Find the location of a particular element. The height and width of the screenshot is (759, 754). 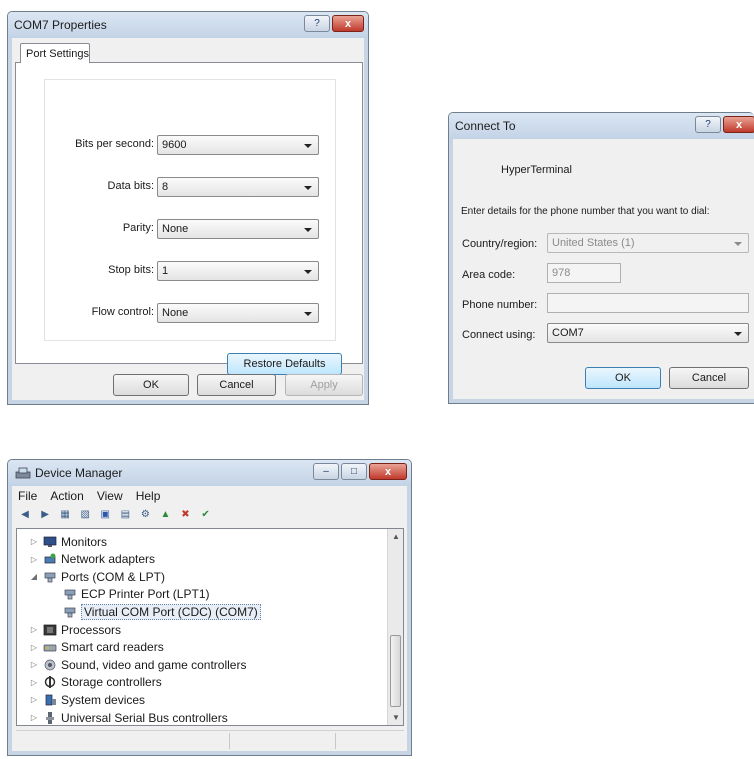

scroll-down-arrow-icon: ▼ is located at coordinates (396, 717).